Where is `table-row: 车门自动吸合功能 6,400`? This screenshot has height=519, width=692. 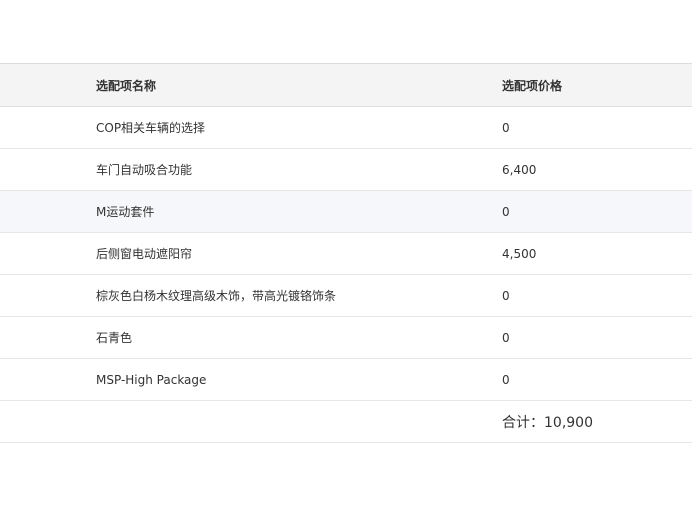
table-row: 车门自动吸合功能 6,400 is located at coordinates (346, 170).